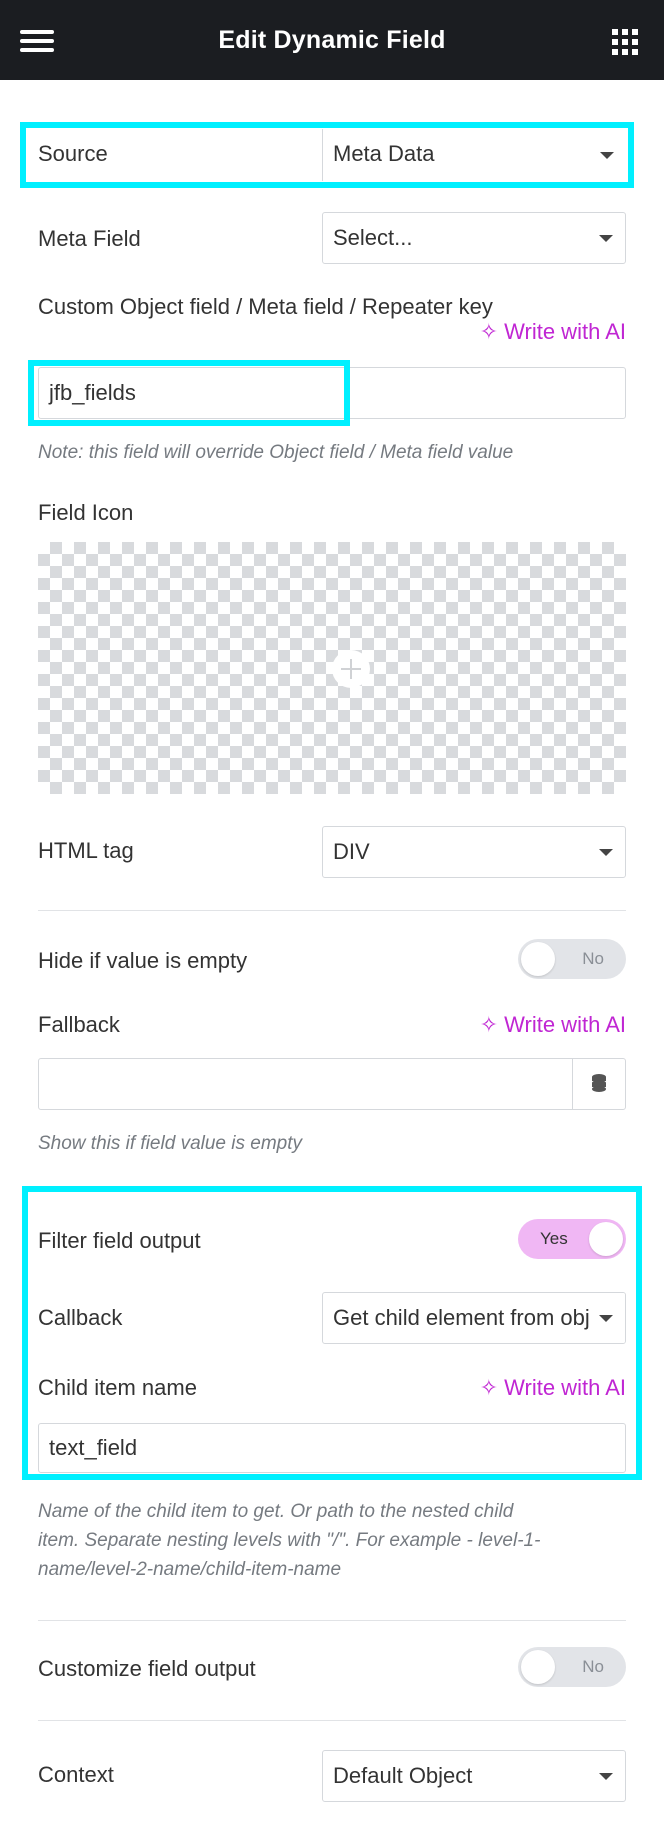 The width and height of the screenshot is (664, 1834). What do you see at coordinates (479, 1317) in the screenshot?
I see `callback-value: Get child element from object/array` at bounding box center [479, 1317].